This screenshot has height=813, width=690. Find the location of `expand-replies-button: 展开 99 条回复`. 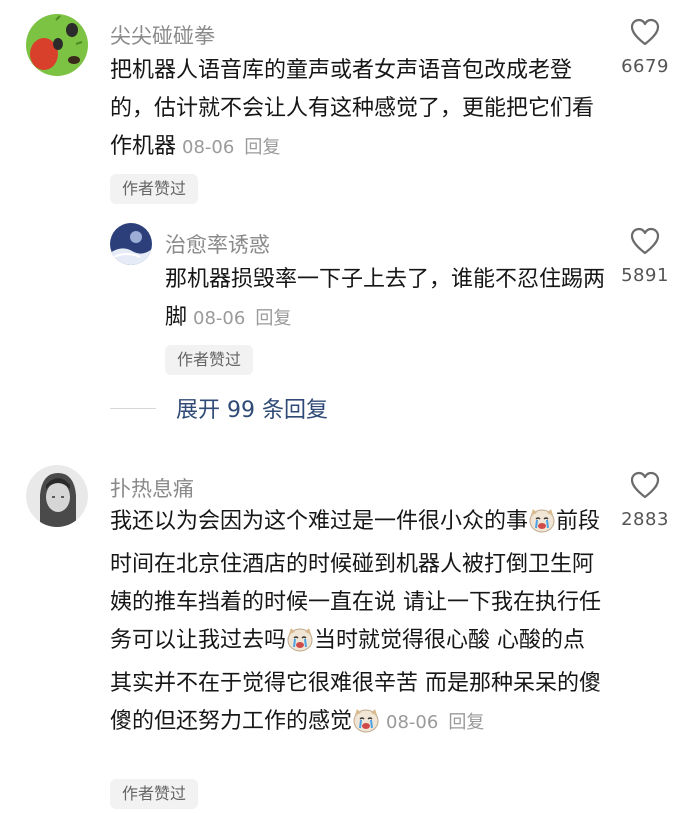

expand-replies-button: 展开 99 条回复 is located at coordinates (219, 408).